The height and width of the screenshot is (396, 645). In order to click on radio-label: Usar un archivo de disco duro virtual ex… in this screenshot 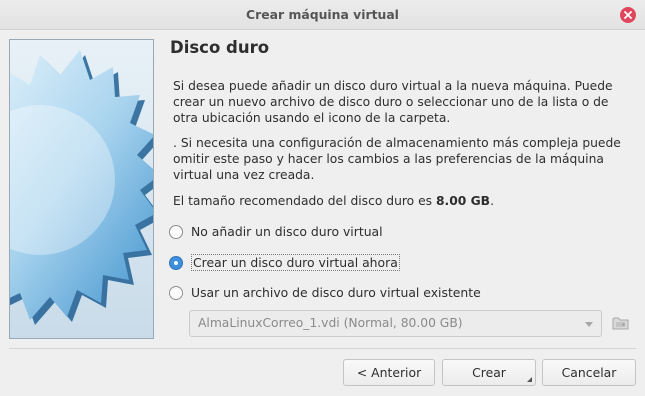, I will do `click(336, 292)`.